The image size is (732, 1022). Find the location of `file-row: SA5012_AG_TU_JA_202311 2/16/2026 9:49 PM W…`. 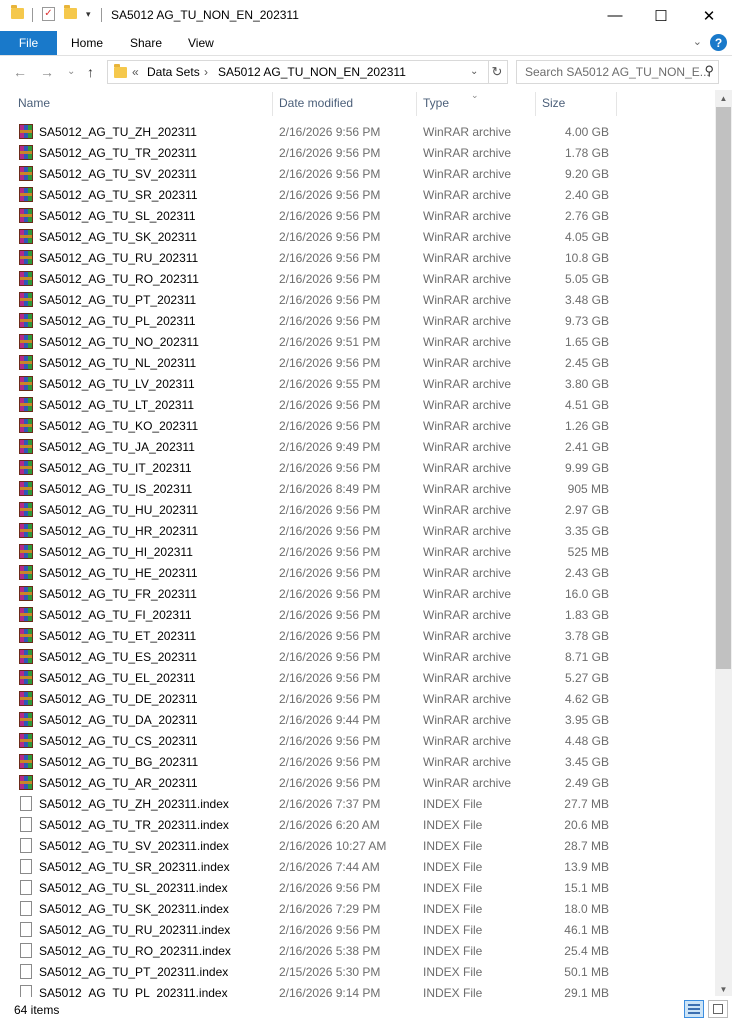

file-row: SA5012_AG_TU_JA_202311 2/16/2026 9:49 PM W… is located at coordinates (357, 446).